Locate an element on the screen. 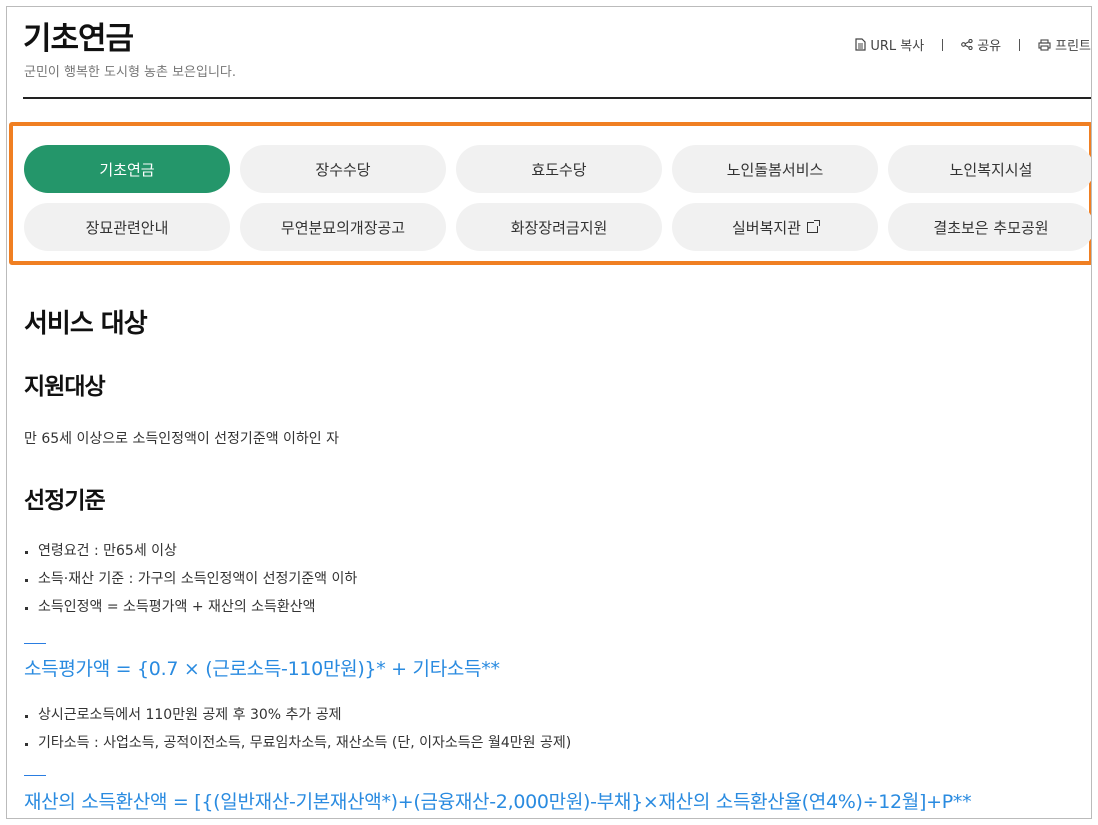 Image resolution: width=1098 pixels, height=825 pixels. tab-label: 노인복지시설 is located at coordinates (991, 169).